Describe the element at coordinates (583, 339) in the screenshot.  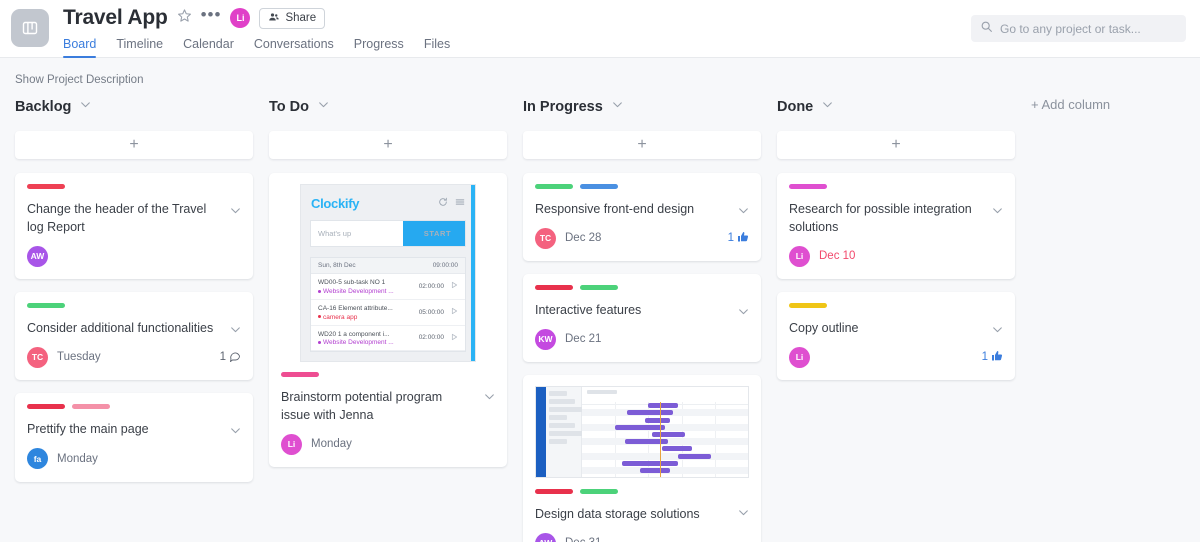
I see `card-due-date: Dec 21` at that location.